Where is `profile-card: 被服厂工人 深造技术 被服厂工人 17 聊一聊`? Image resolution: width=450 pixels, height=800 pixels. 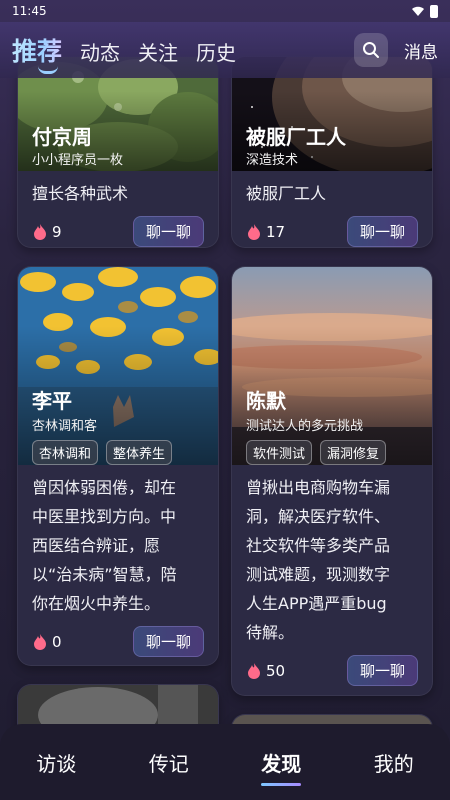
profile-card: 被服厂工人 深造技术 被服厂工人 17 聊一聊 is located at coordinates (332, 152).